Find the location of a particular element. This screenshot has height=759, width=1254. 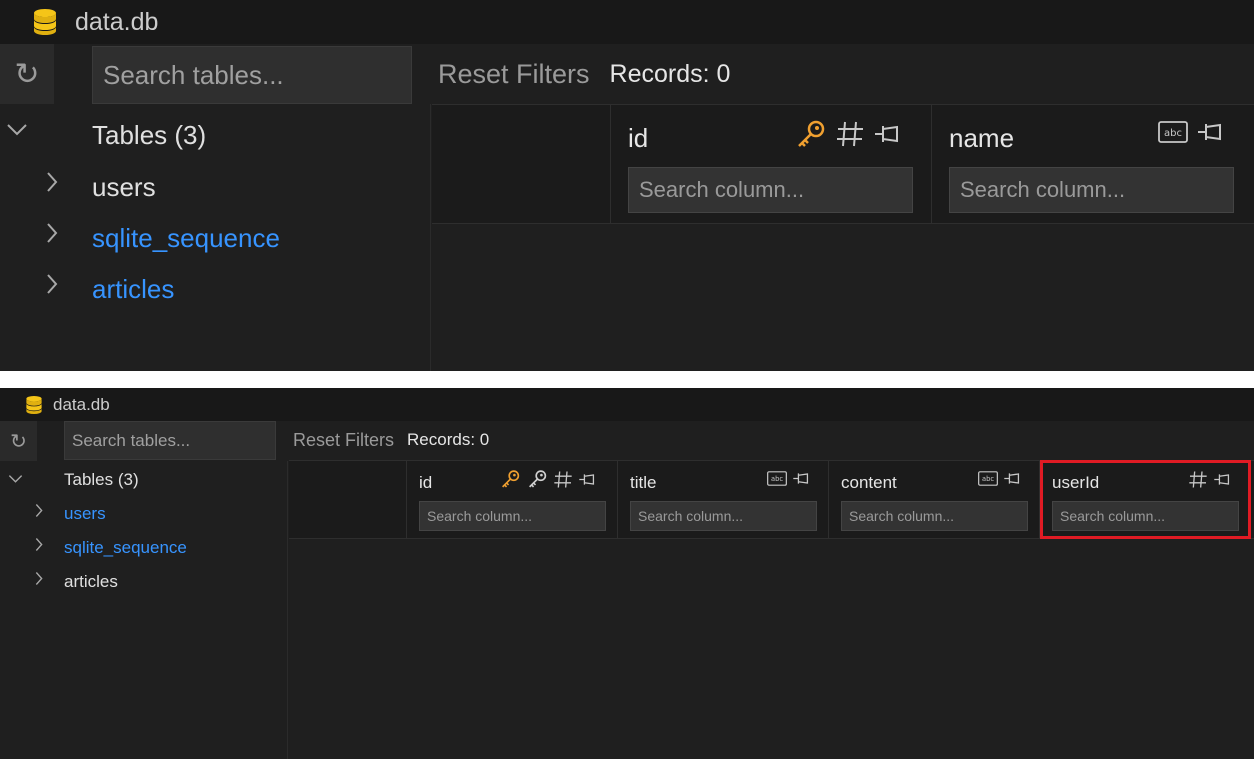

column-name: content is located at coordinates (869, 482).